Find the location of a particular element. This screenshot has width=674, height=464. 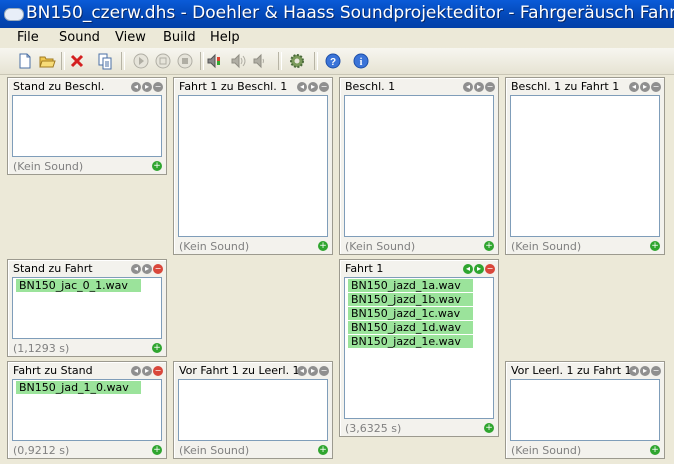

speaker-red-icon is located at coordinates (215, 61).